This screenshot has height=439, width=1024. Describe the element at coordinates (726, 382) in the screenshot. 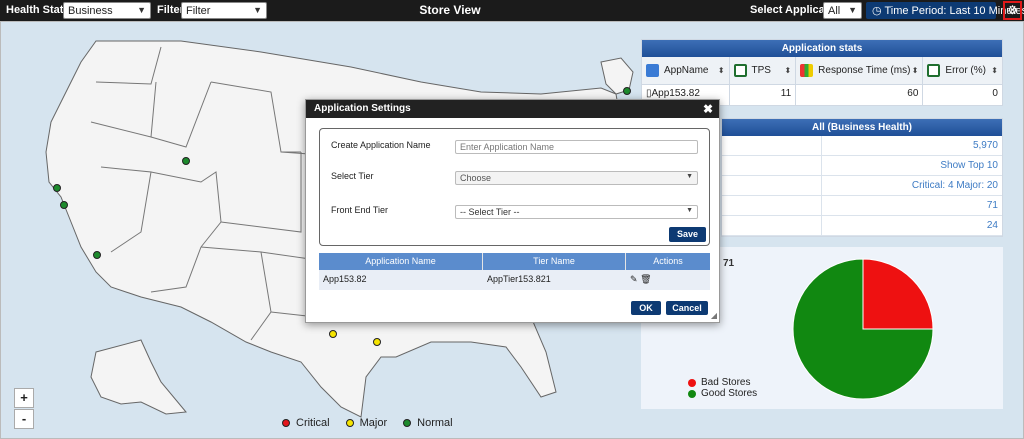

I see `legend-label: Bad Stores` at that location.